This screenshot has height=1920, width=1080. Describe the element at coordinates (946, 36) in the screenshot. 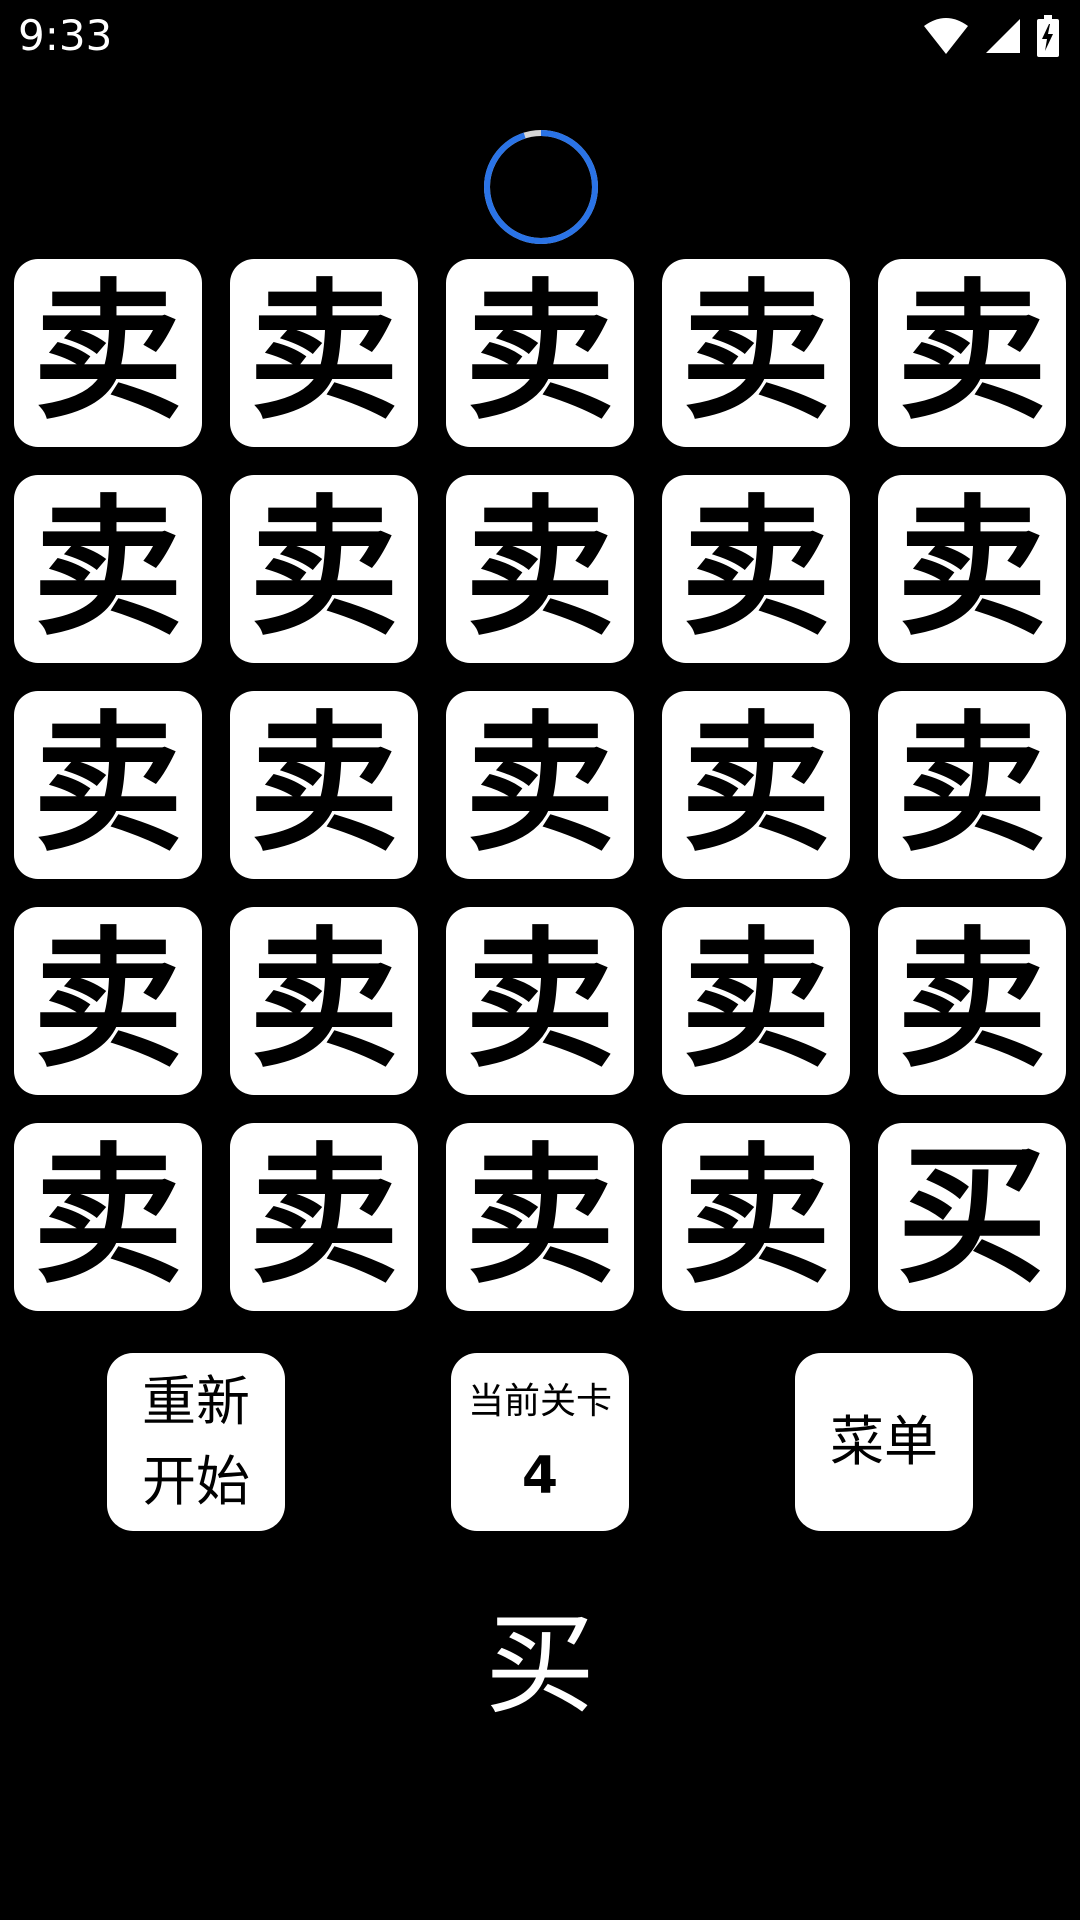

I see `wifi-icon` at that location.